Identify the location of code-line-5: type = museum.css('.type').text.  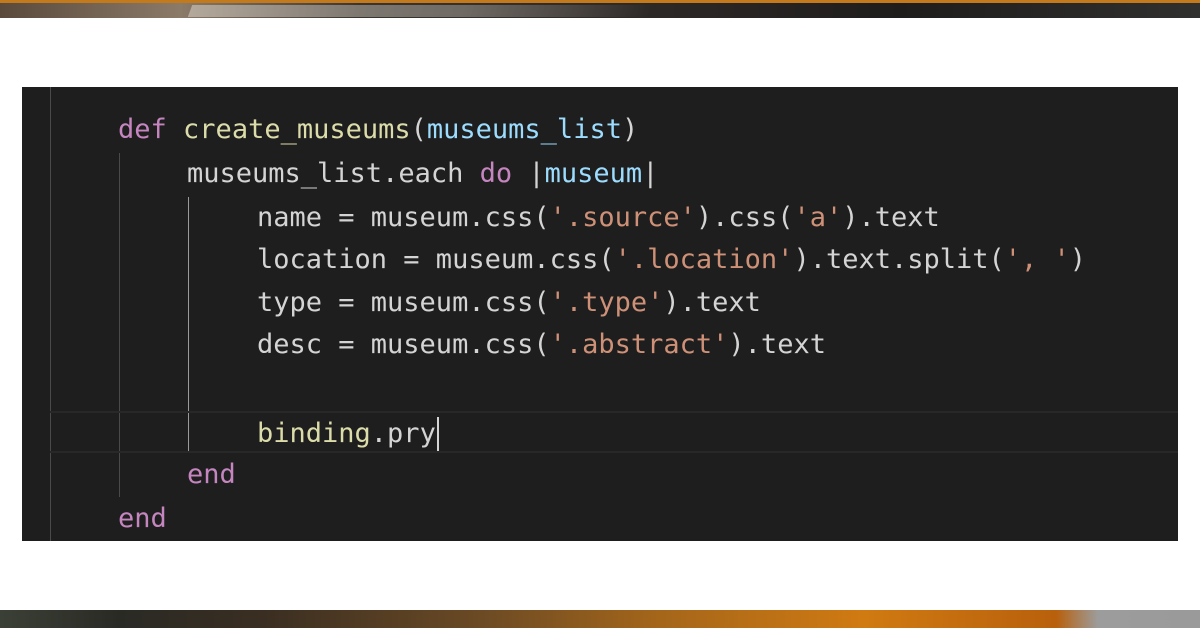
(509, 303).